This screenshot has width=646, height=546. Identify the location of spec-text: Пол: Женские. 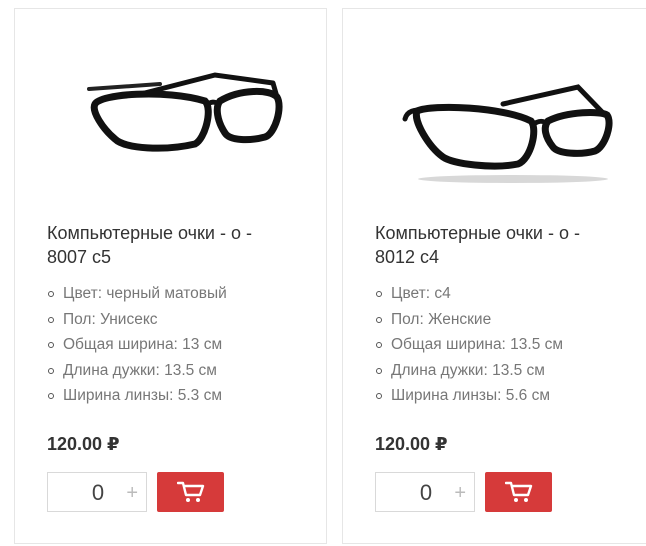
(441, 319).